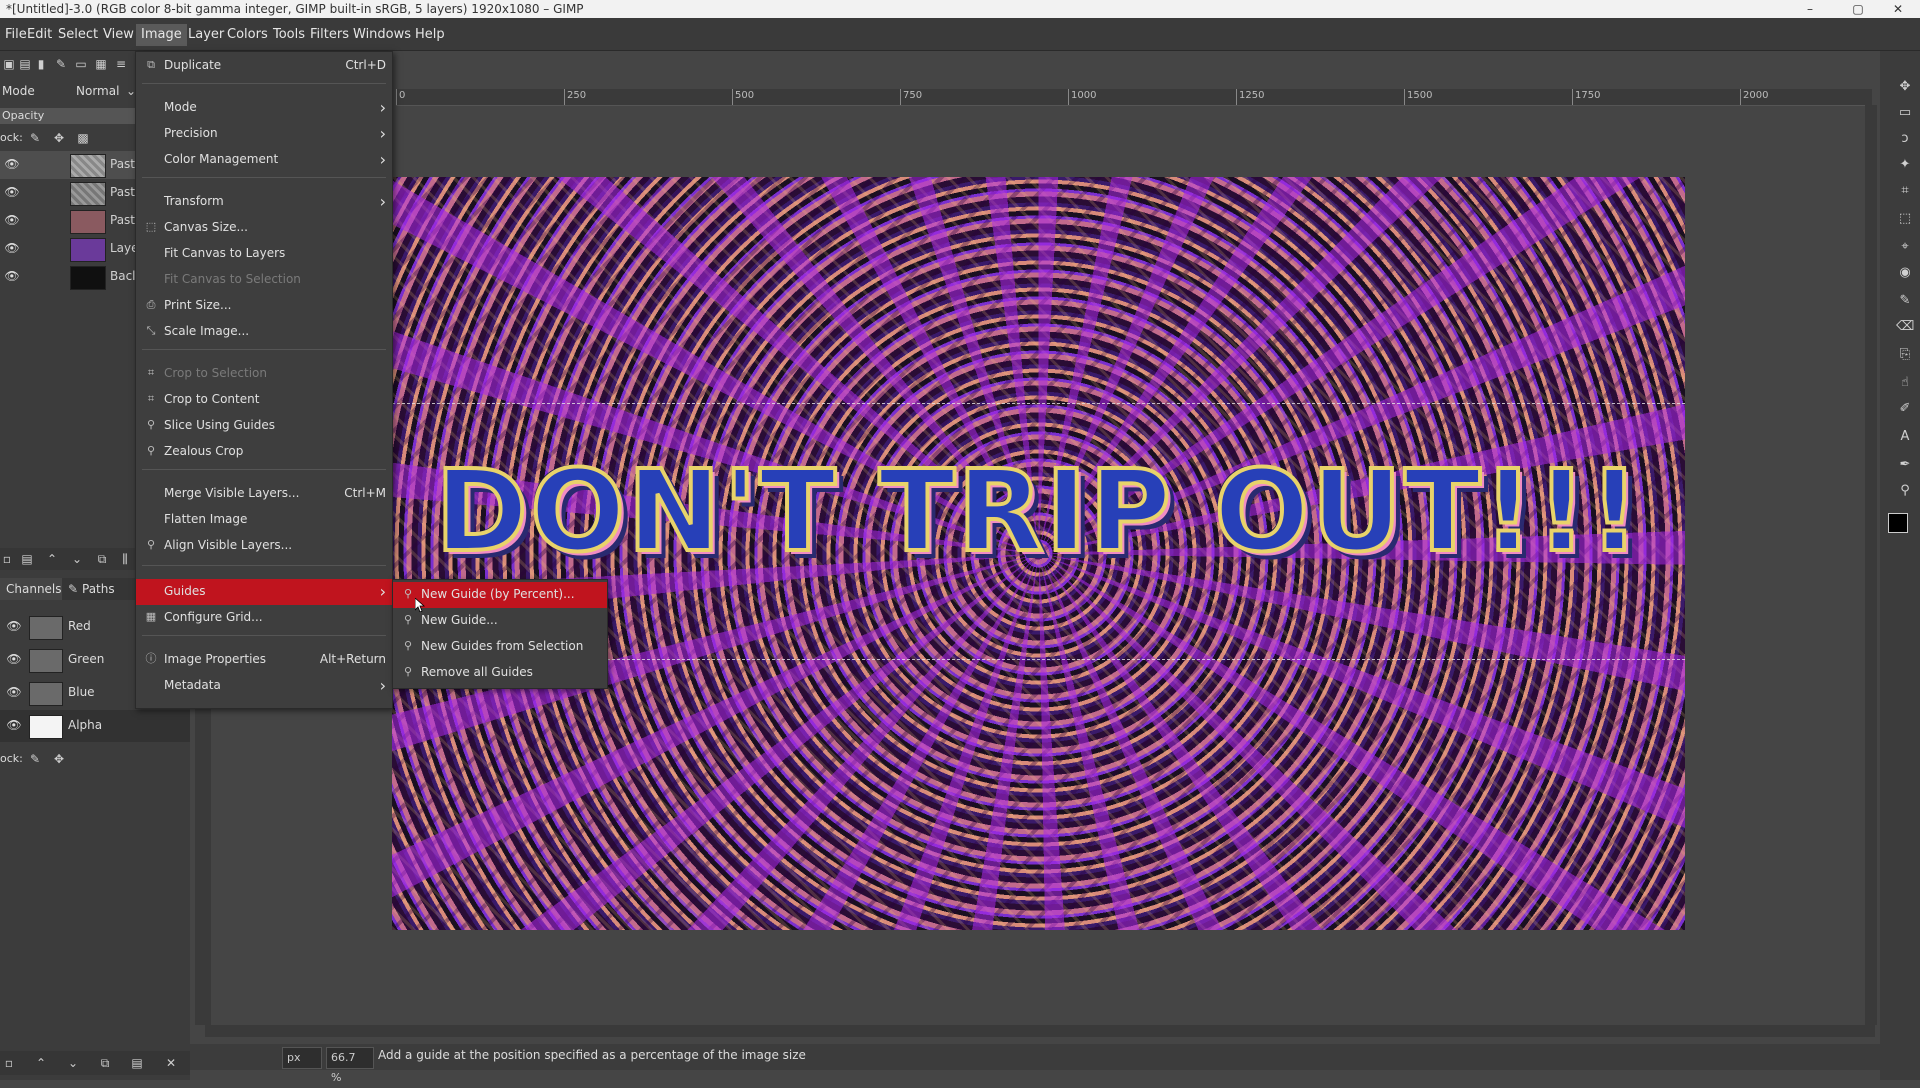  Describe the element at coordinates (430, 35) in the screenshot. I see `menu-help: Help` at that location.